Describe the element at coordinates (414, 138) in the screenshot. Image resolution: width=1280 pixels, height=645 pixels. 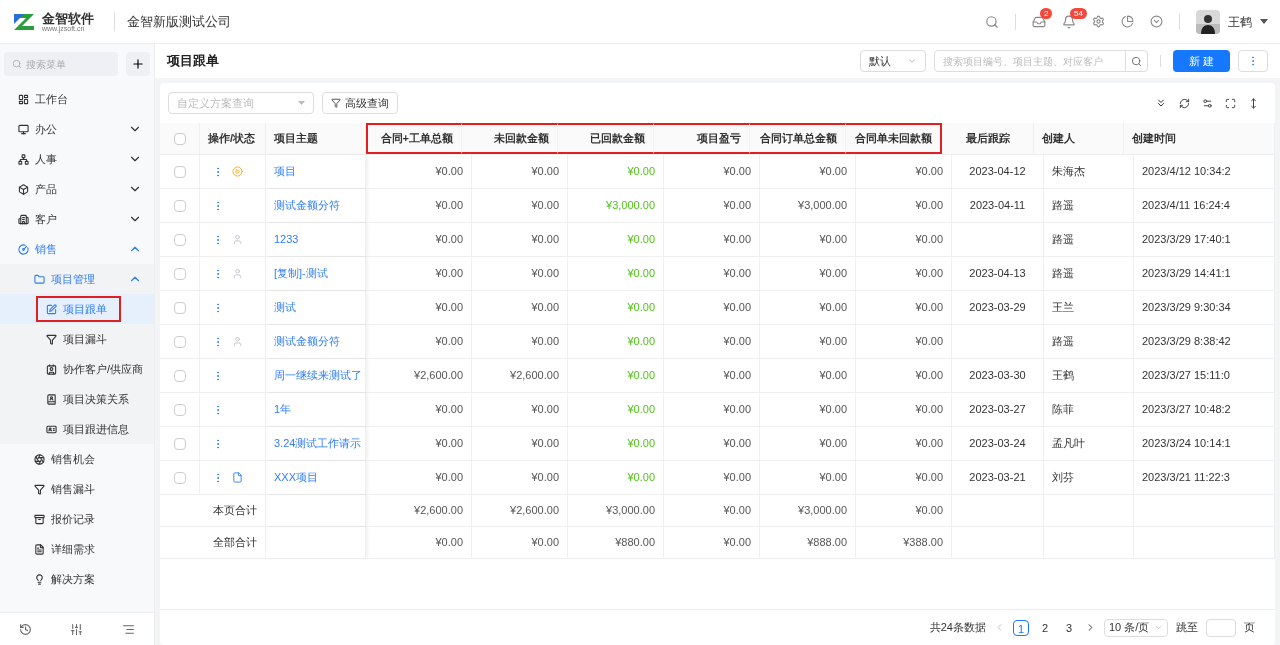
I see `column-header: 合同+工单总额` at that location.